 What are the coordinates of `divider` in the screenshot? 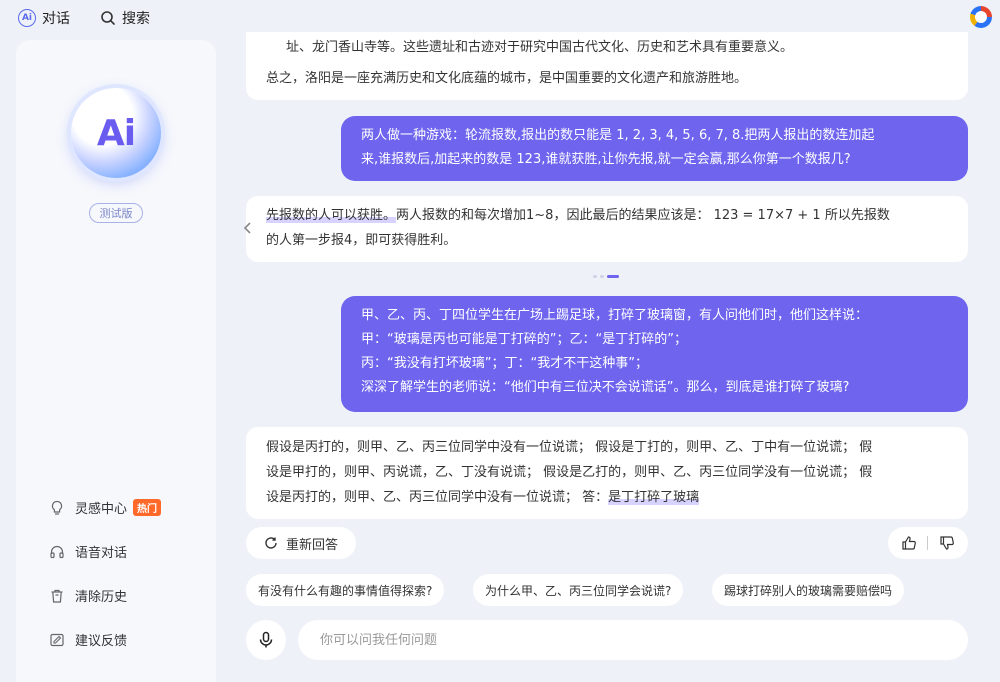 It's located at (928, 543).